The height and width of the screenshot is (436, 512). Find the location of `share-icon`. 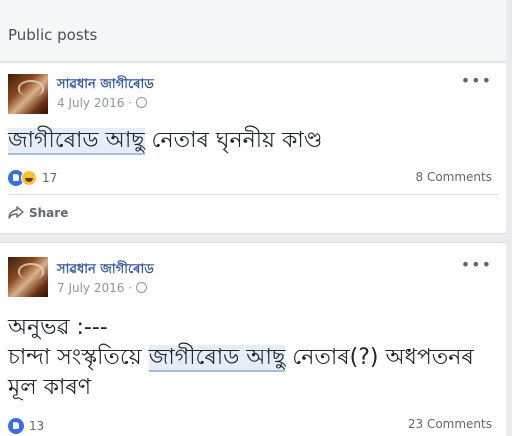

share-icon is located at coordinates (16, 212).